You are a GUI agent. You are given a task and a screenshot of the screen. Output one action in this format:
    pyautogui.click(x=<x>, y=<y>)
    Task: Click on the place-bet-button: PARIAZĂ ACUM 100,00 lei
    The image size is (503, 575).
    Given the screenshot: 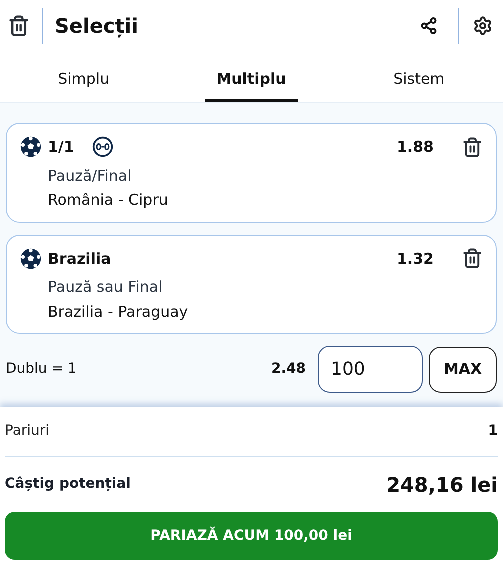 What is the action you would take?
    pyautogui.click(x=251, y=536)
    